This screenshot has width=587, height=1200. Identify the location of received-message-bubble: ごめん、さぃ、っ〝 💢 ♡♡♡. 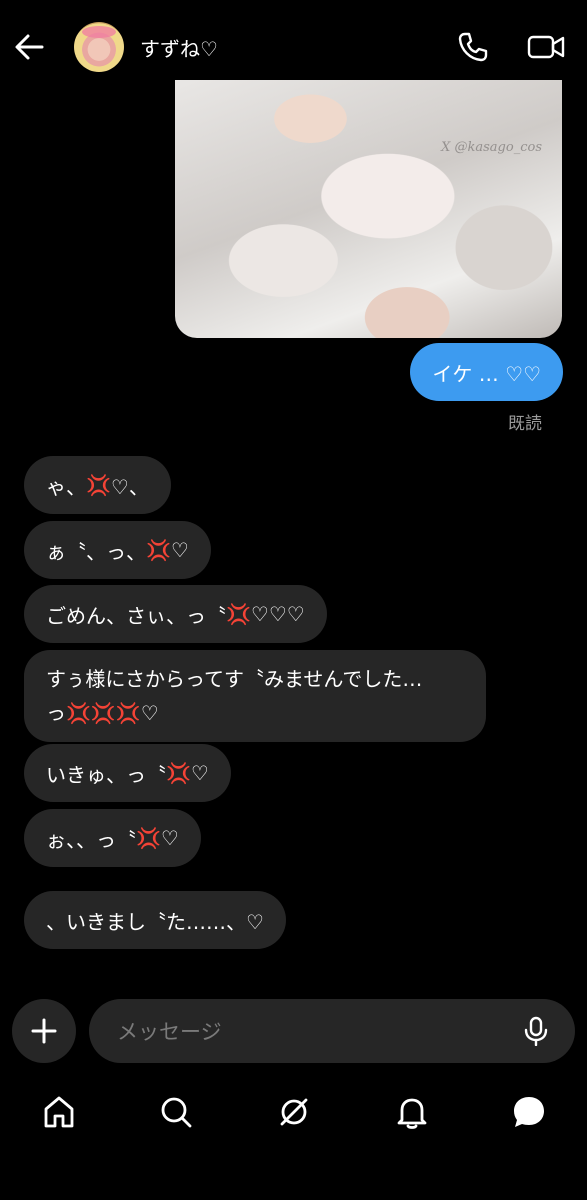
(175, 614).